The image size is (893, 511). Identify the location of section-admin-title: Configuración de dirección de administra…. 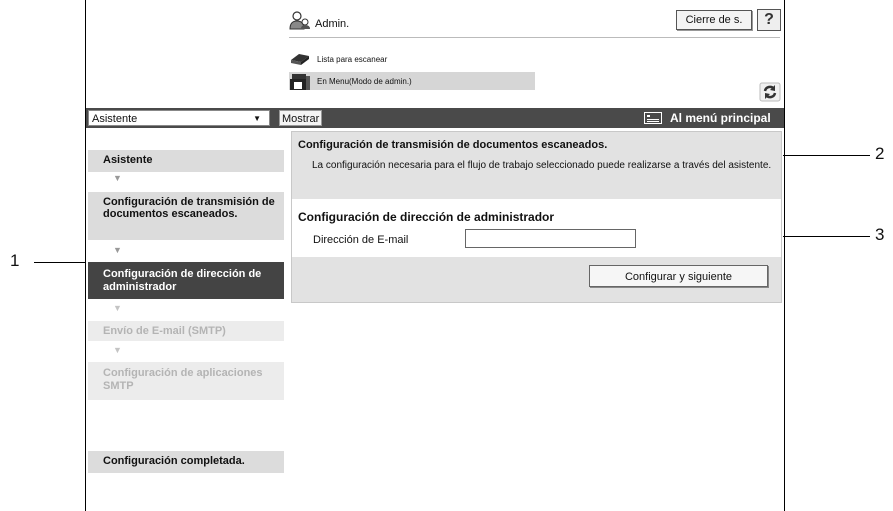
(426, 217).